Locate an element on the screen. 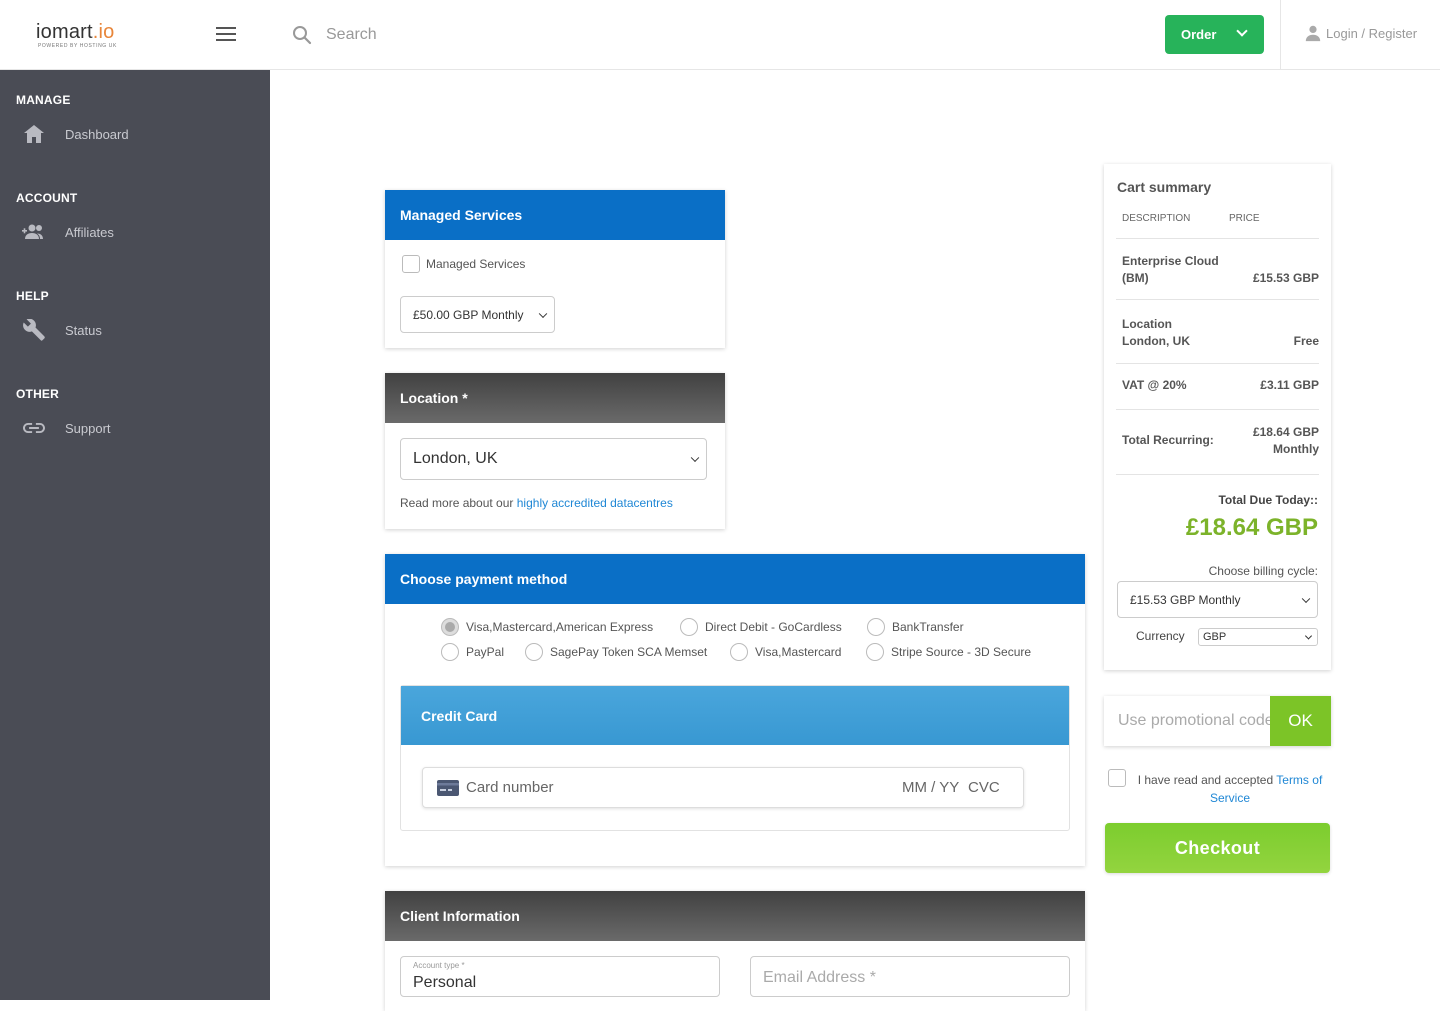  order-button: Order is located at coordinates (1214, 34).